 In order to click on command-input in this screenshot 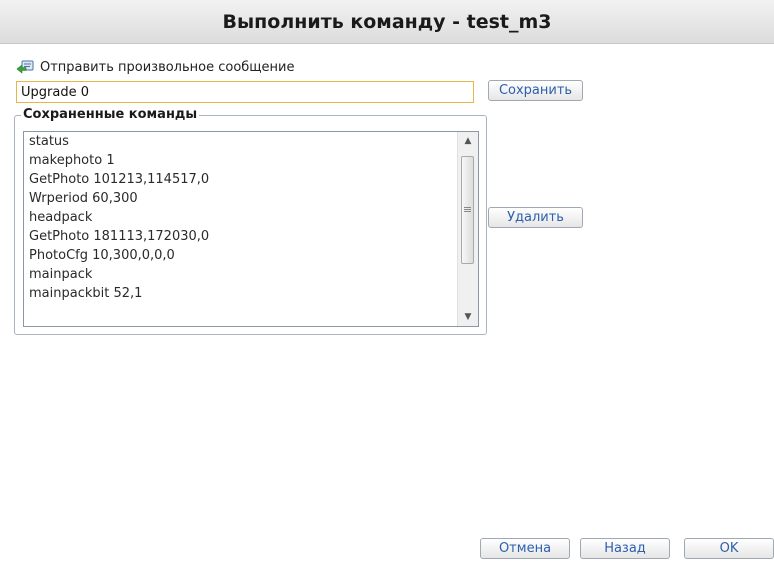, I will do `click(245, 92)`.